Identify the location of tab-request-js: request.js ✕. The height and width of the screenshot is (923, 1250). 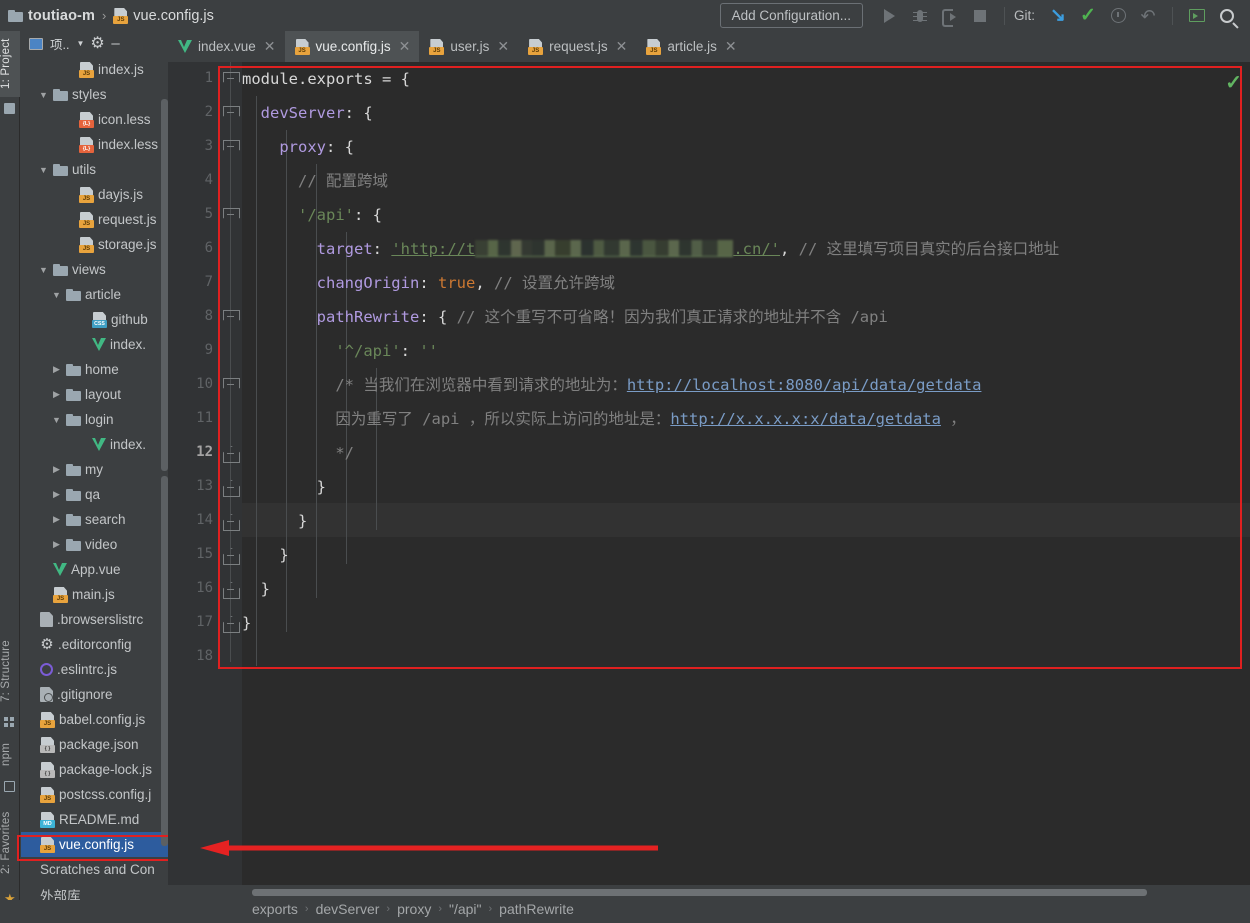
(577, 46).